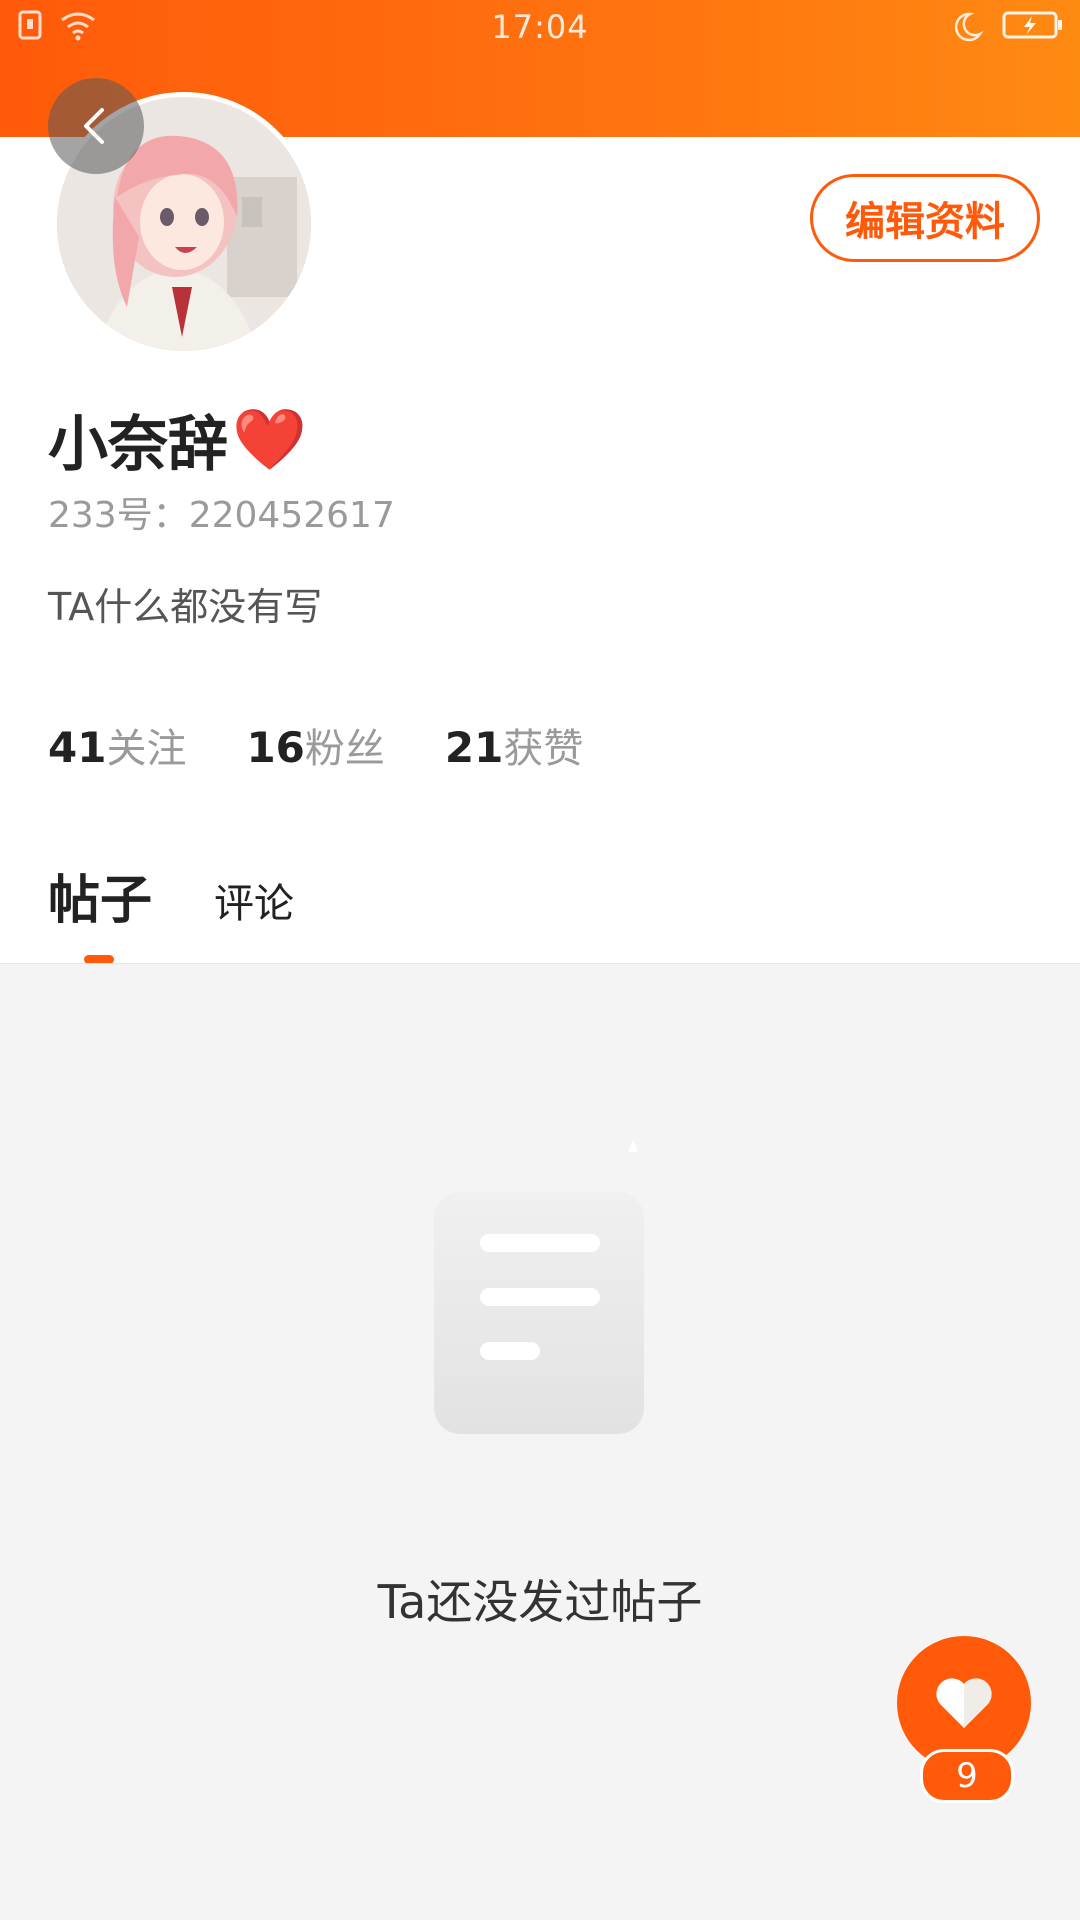  What do you see at coordinates (269, 440) in the screenshot?
I see `heart-emoji: ❤️` at bounding box center [269, 440].